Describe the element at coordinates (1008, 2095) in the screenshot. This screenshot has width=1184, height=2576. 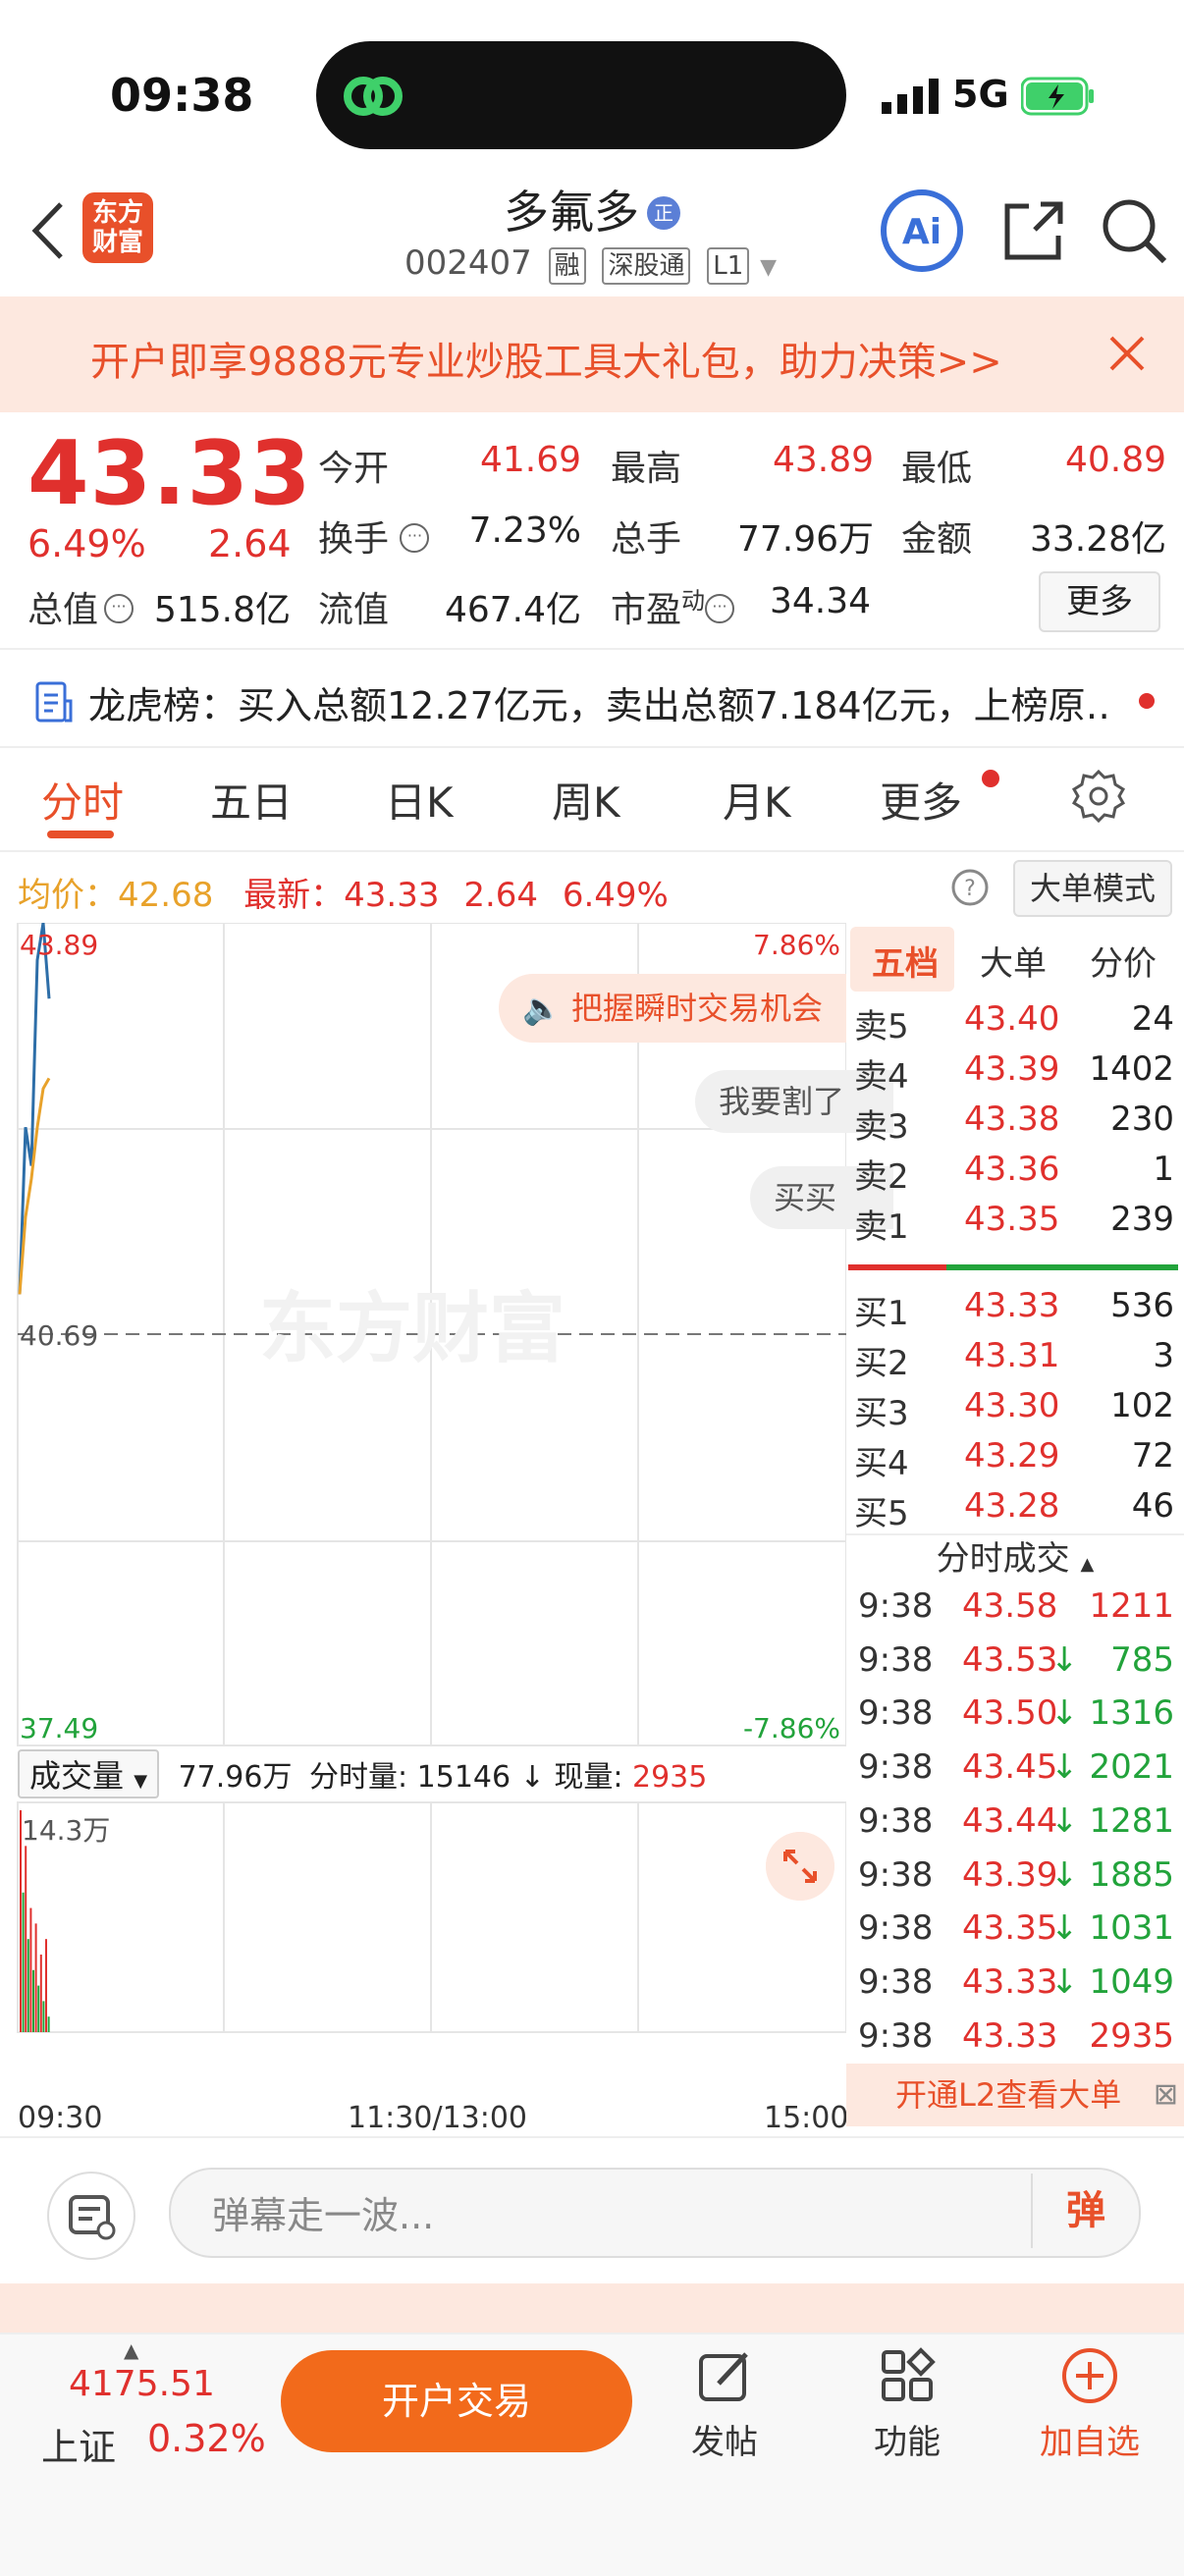
I see `l2-text: 开通L2查看大单` at that location.